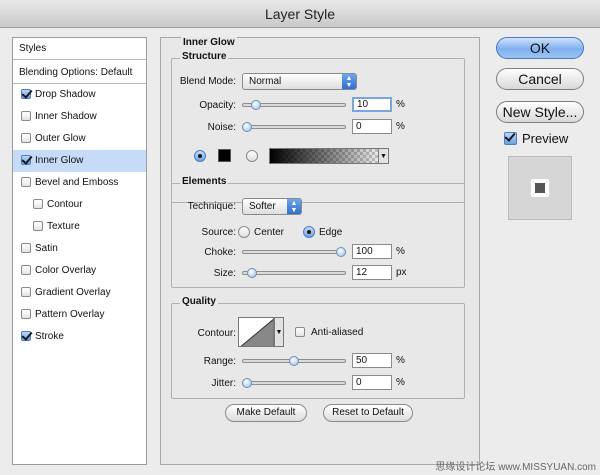 Image resolution: width=600 pixels, height=475 pixels. What do you see at coordinates (272, 206) in the screenshot?
I see `technique-select: Softer ▲ ▼` at bounding box center [272, 206].